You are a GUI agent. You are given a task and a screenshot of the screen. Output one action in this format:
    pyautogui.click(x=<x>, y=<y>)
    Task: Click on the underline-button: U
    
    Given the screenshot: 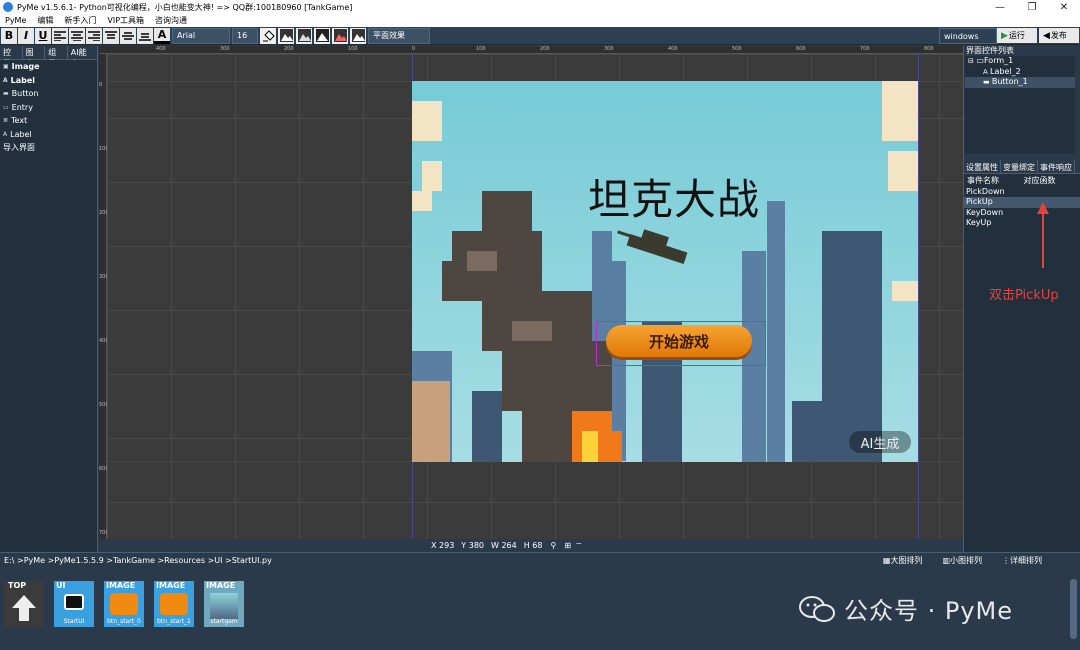 What is the action you would take?
    pyautogui.click(x=43, y=35)
    